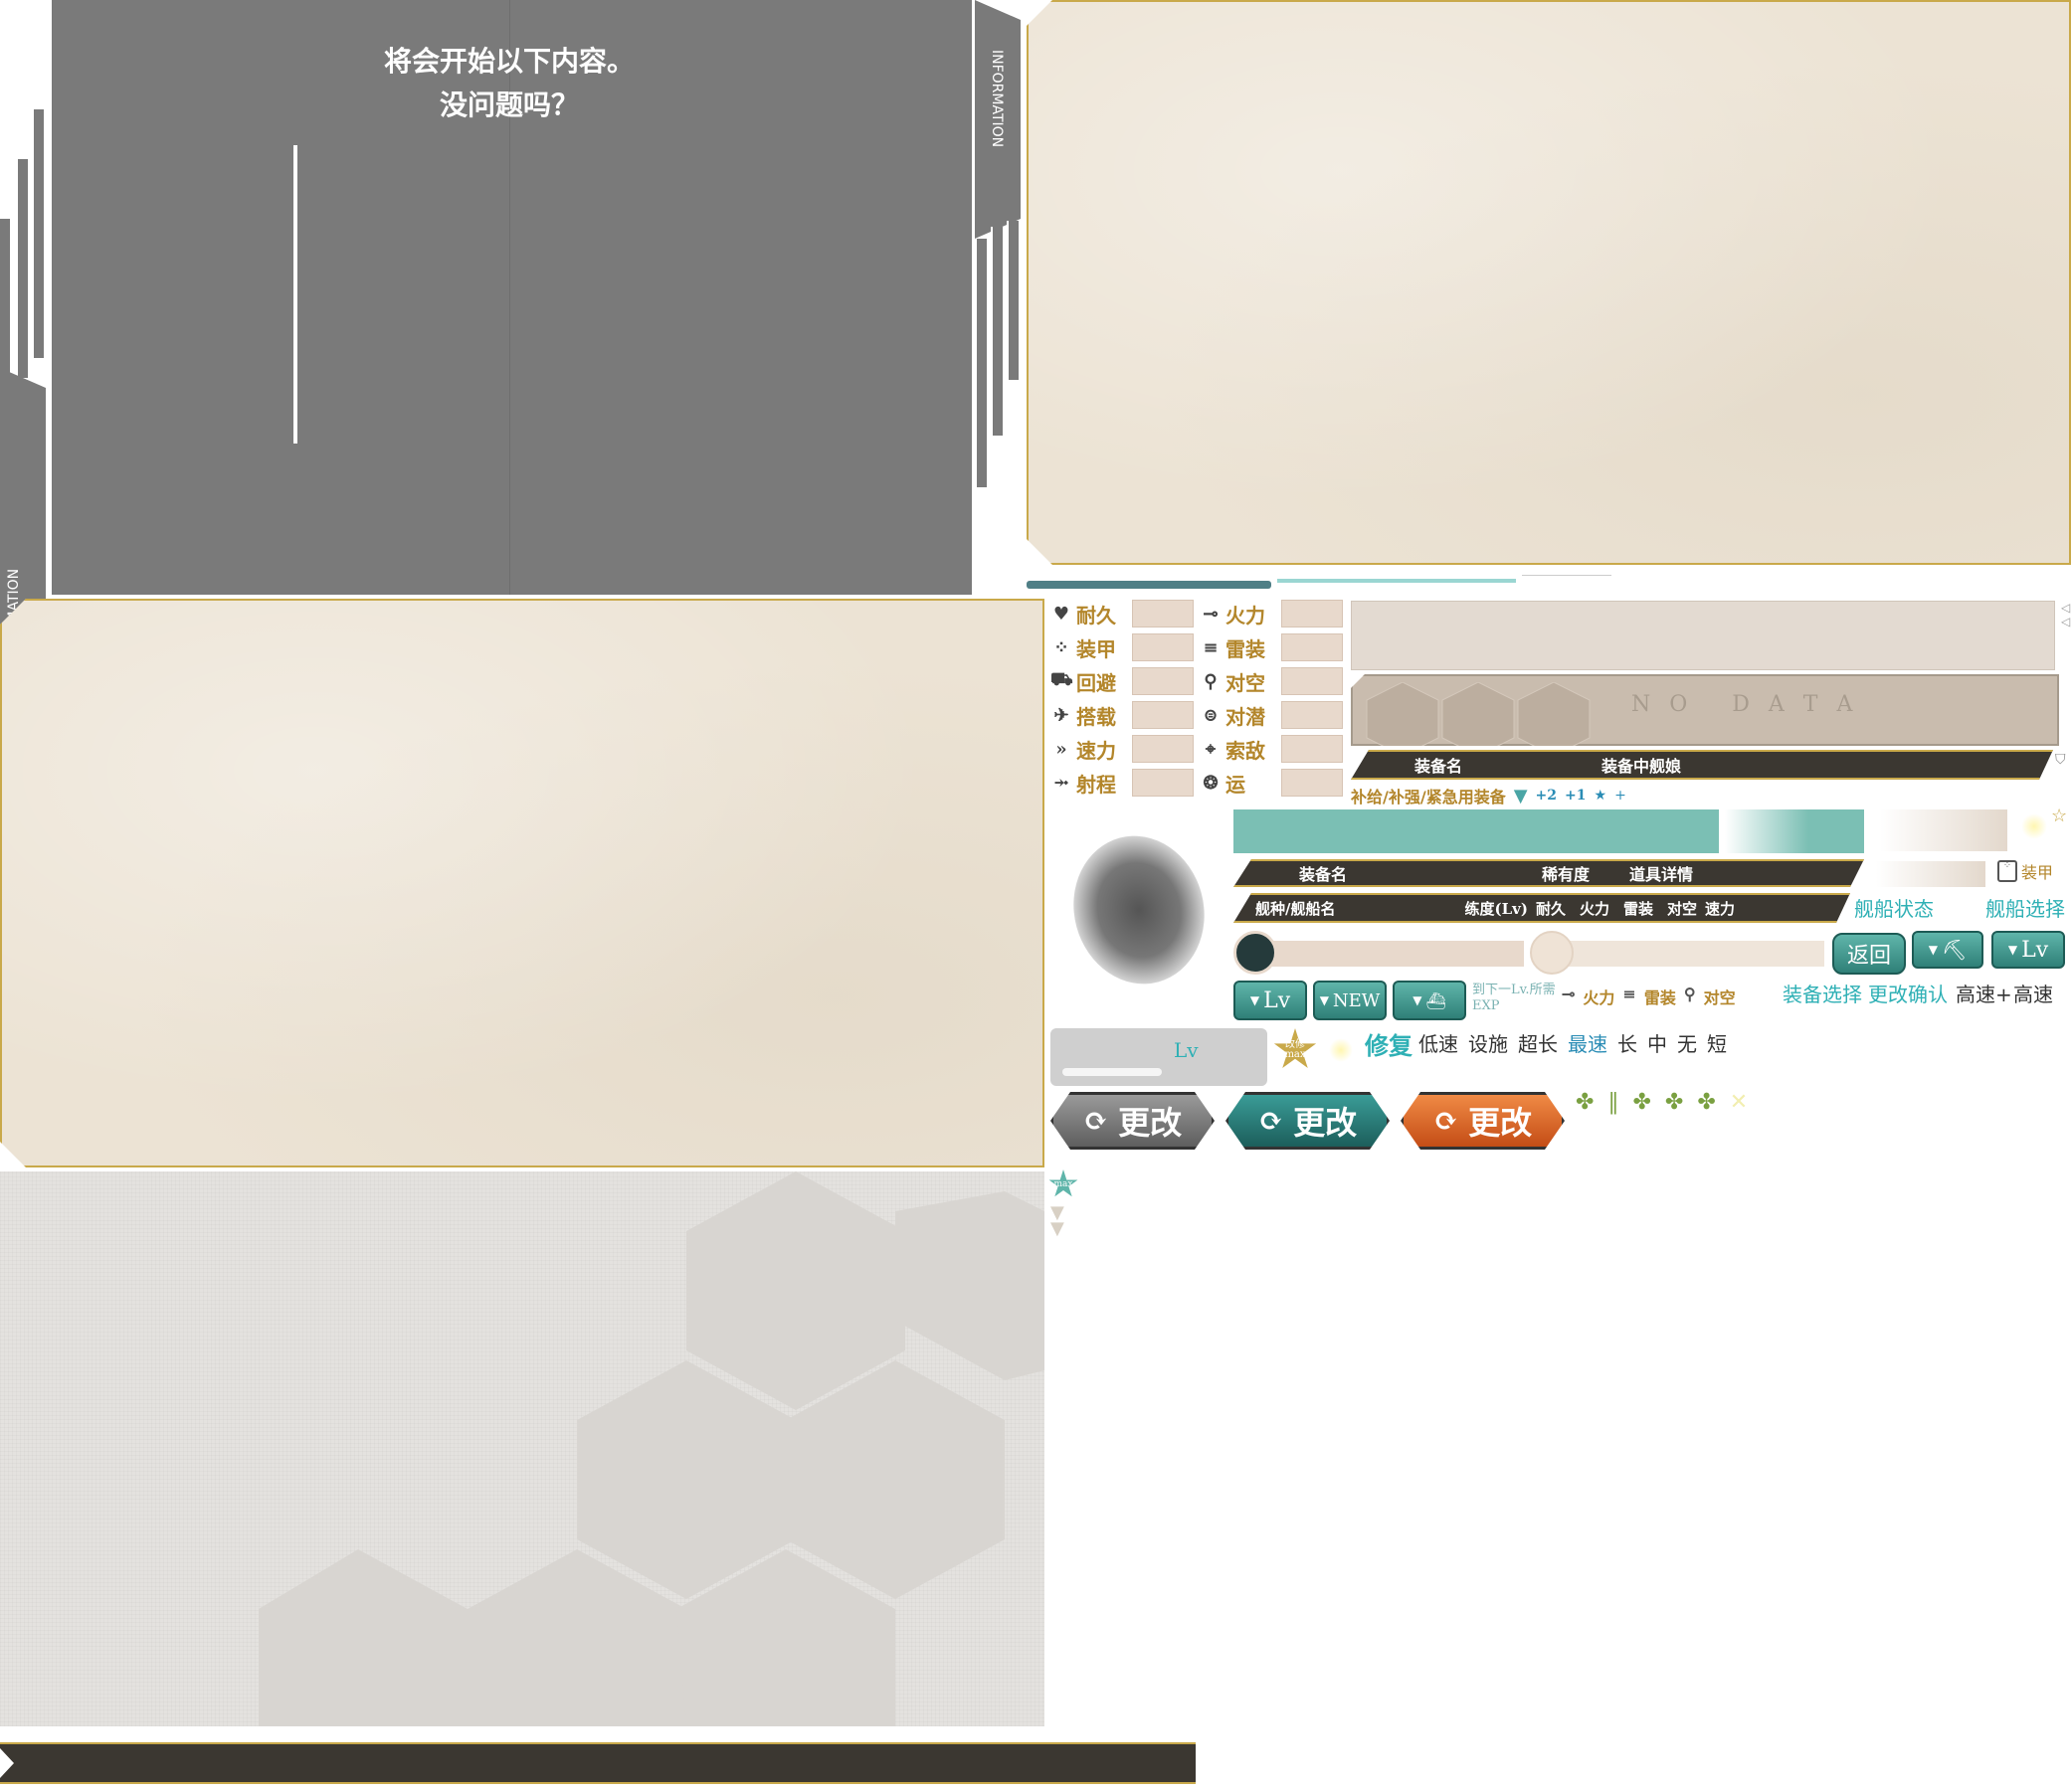 This screenshot has height=1792, width=2071. What do you see at coordinates (2065, 615) in the screenshot?
I see `scroll-arrow-icon: ◁ ◁` at bounding box center [2065, 615].